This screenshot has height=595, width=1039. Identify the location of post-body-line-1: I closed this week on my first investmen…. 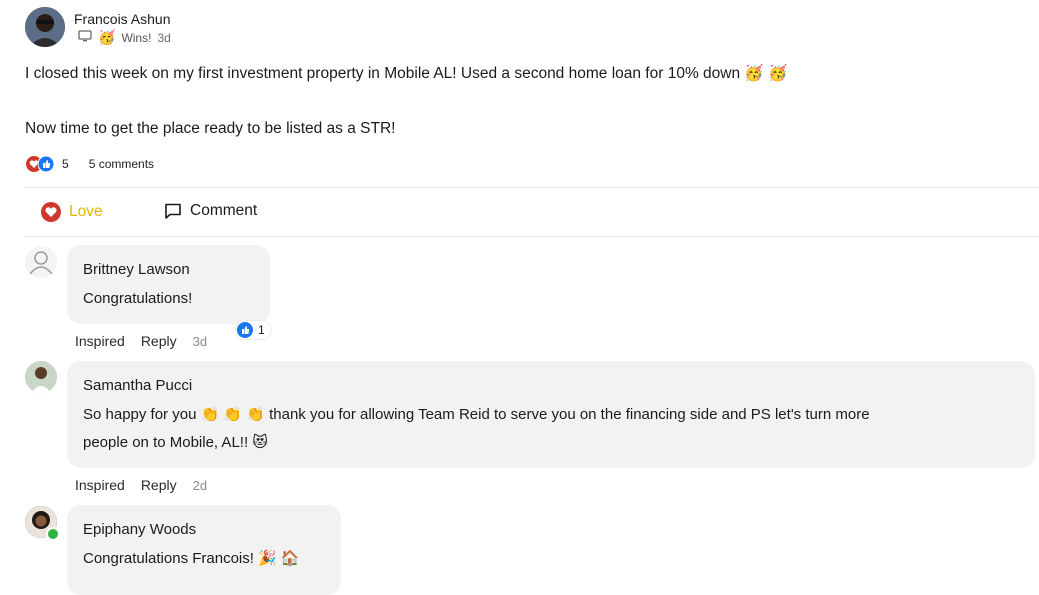
(406, 73).